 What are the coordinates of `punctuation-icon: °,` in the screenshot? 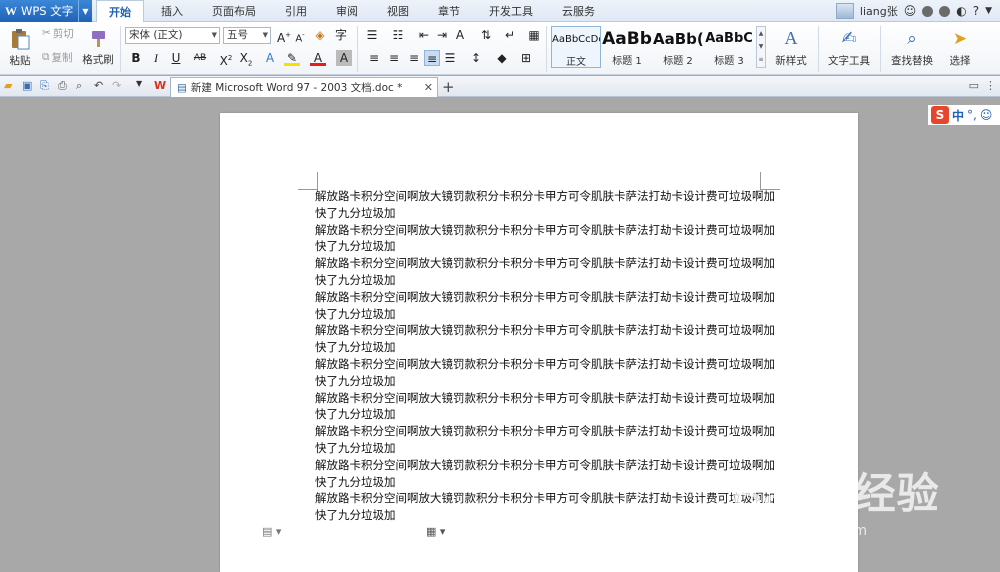 It's located at (972, 115).